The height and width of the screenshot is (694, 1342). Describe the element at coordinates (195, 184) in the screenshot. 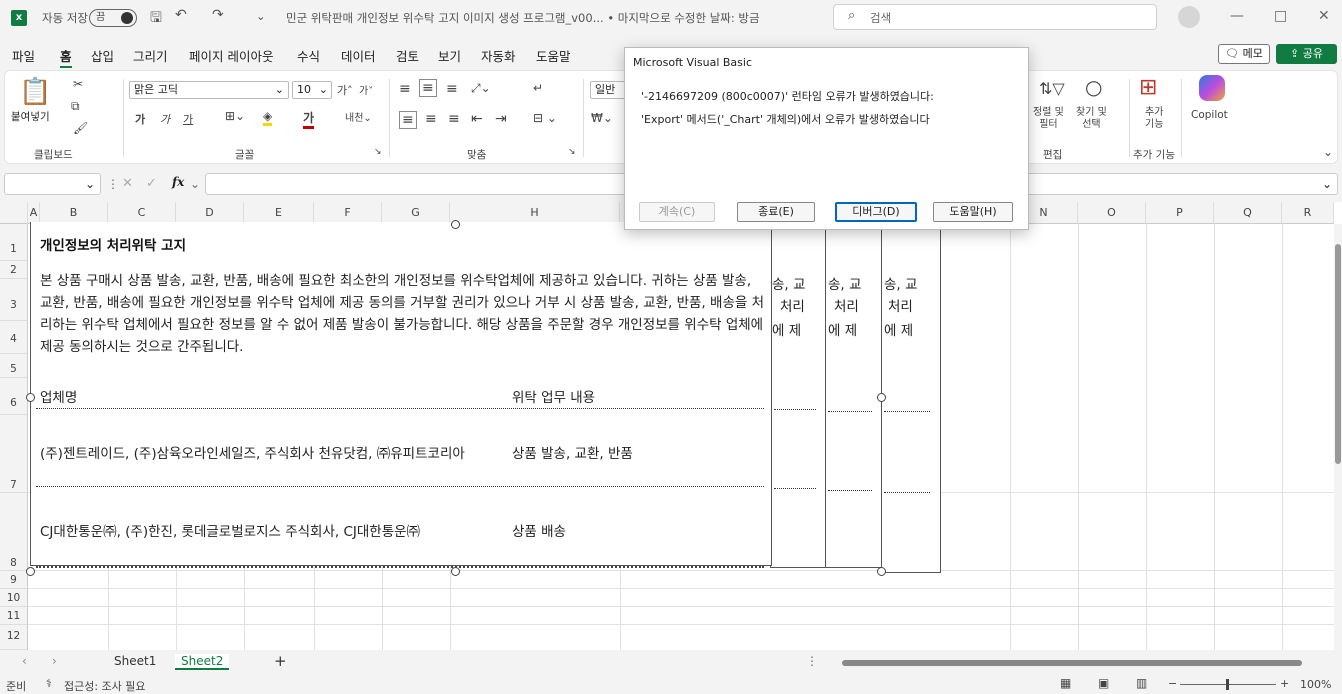

I see `chevron-down-icon: ⌄` at that location.